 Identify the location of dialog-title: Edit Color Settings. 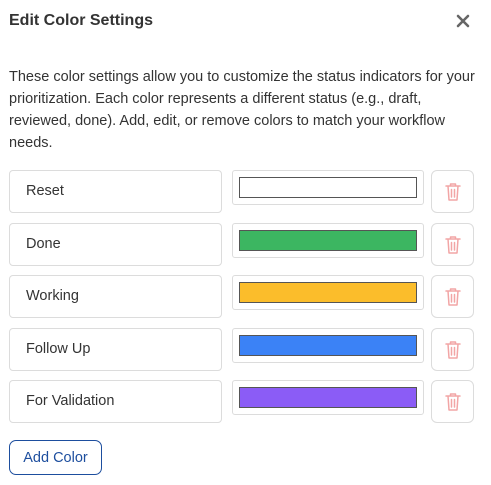
(81, 20).